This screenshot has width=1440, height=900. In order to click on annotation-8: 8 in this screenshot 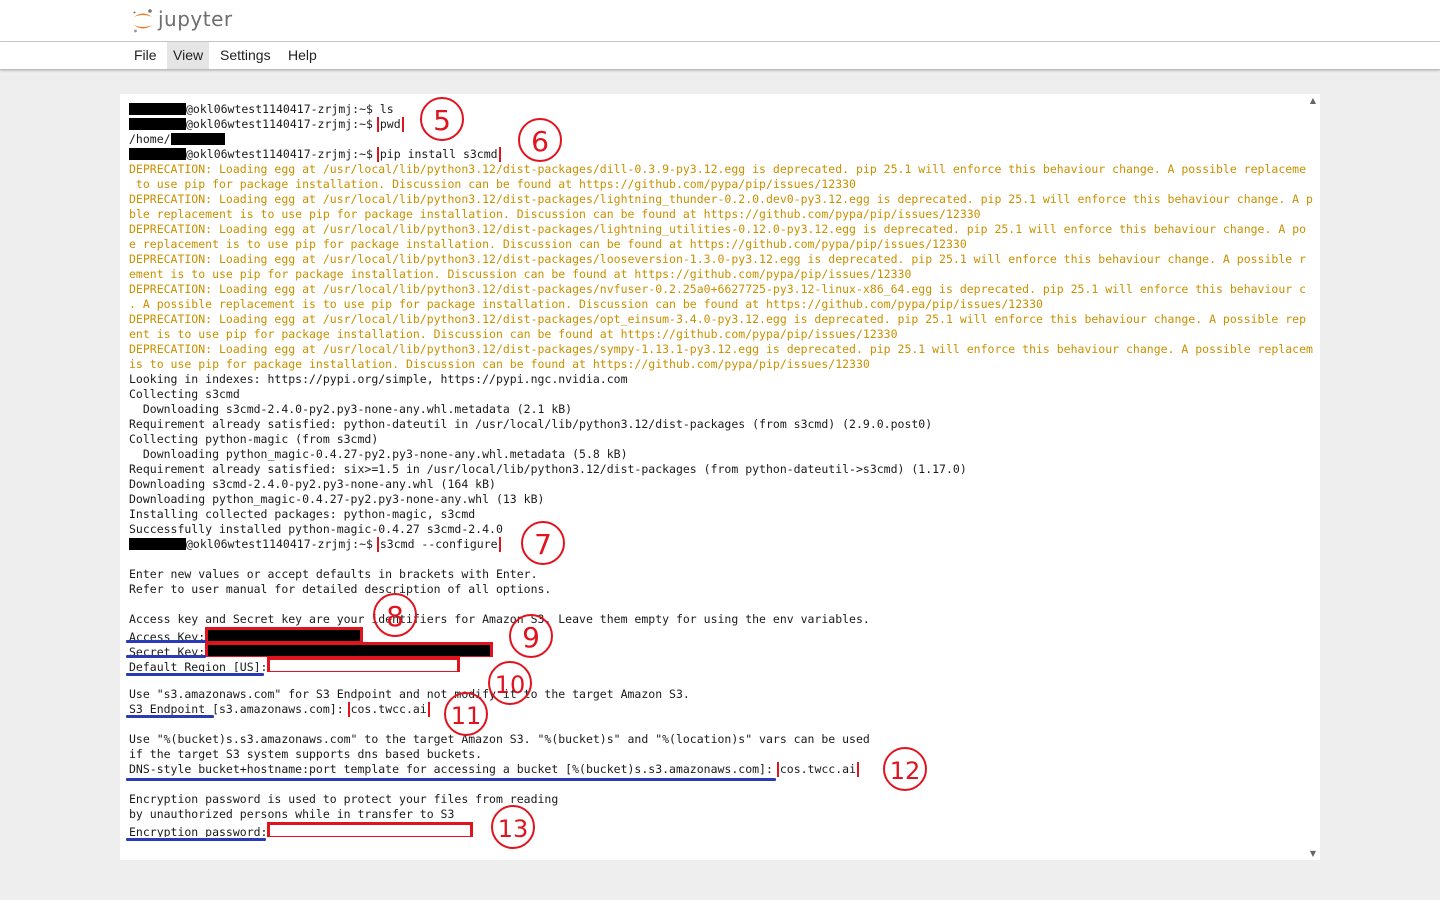, I will do `click(395, 615)`.